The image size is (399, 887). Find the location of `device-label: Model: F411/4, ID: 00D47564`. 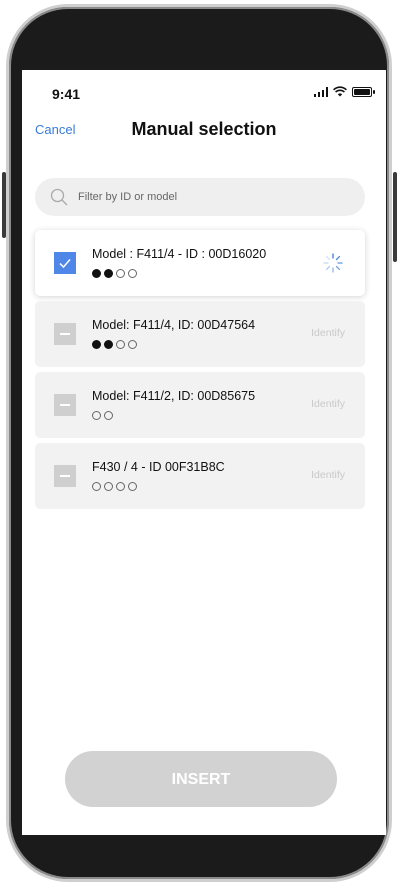

device-label: Model: F411/4, ID: 00D47564 is located at coordinates (174, 325).